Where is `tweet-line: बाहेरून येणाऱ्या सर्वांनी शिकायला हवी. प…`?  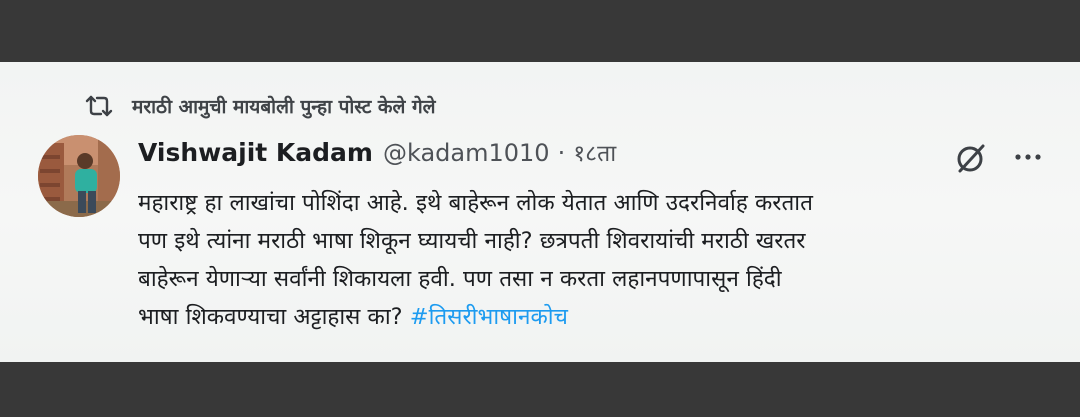 tweet-line: बाहेरून येणाऱ्या सर्वांनी शिकायला हवी. प… is located at coordinates (460, 279).